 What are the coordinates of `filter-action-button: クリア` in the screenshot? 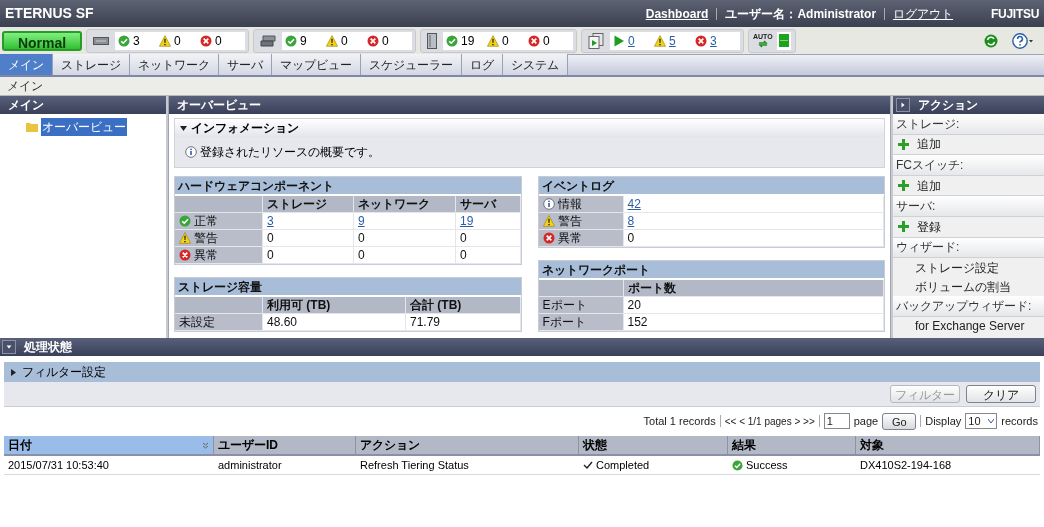 It's located at (1001, 394).